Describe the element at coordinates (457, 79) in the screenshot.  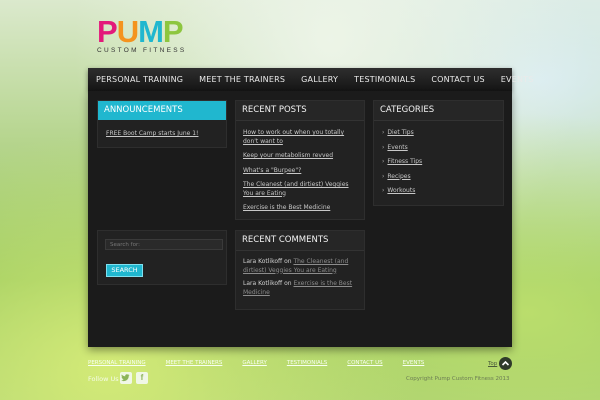
I see `nav-item-contact-us: CONTACT US` at that location.